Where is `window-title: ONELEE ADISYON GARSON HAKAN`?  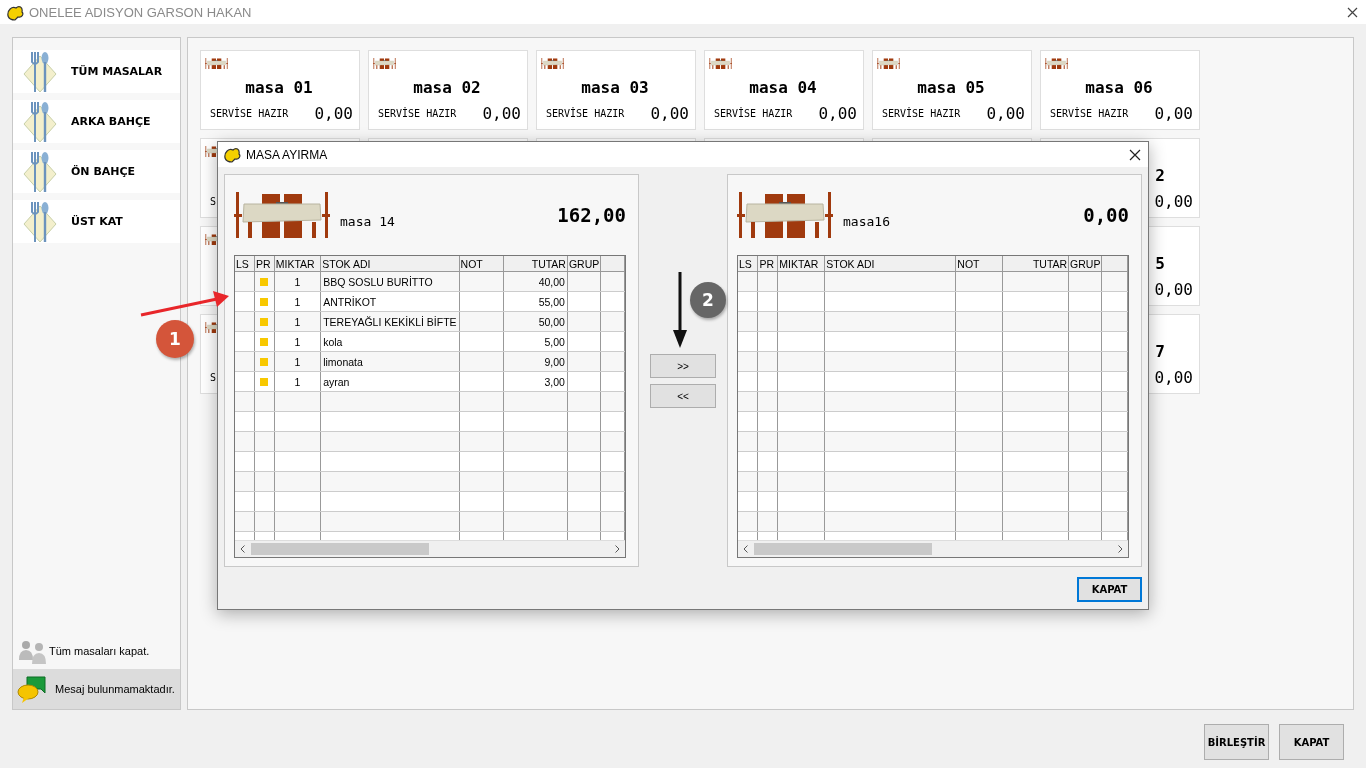 window-title: ONELEE ADISYON GARSON HAKAN is located at coordinates (140, 12).